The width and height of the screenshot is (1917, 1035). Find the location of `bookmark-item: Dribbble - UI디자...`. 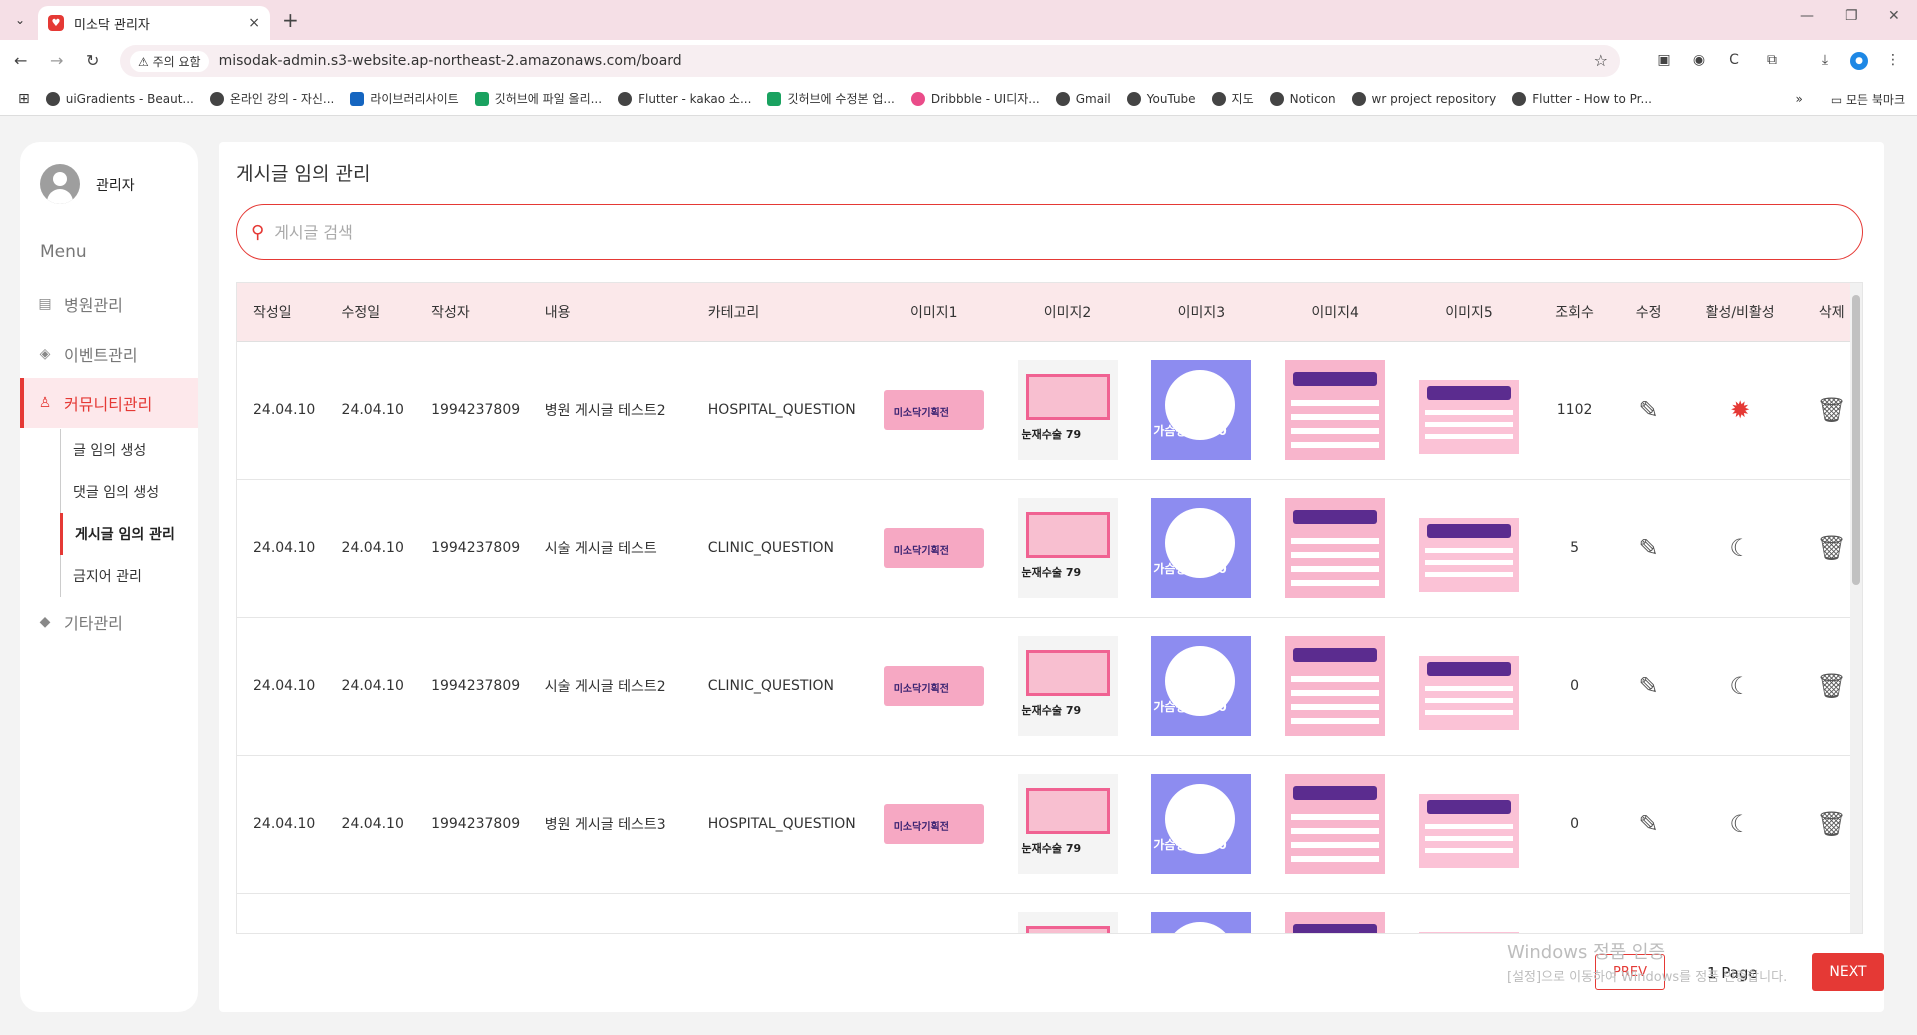

bookmark-item: Dribbble - UI디자... is located at coordinates (975, 98).